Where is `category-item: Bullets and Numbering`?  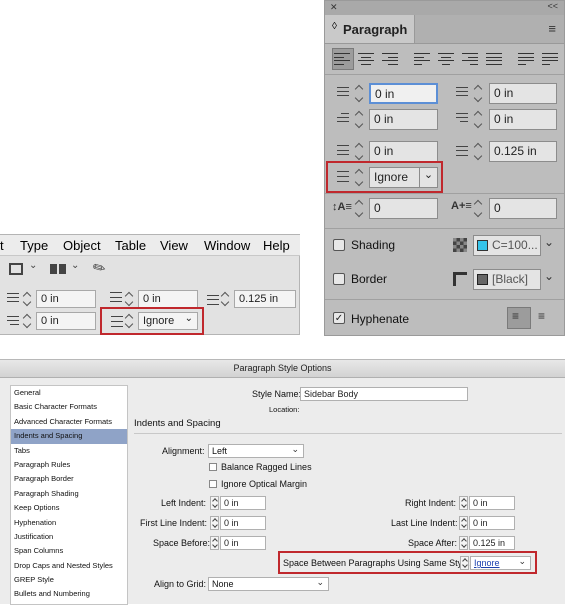 category-item: Bullets and Numbering is located at coordinates (69, 594).